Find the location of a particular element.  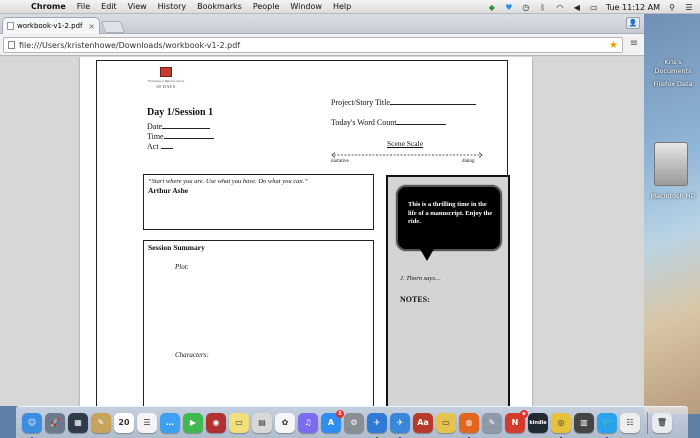

project-title-field: Project/Story Title is located at coordinates (403, 102).